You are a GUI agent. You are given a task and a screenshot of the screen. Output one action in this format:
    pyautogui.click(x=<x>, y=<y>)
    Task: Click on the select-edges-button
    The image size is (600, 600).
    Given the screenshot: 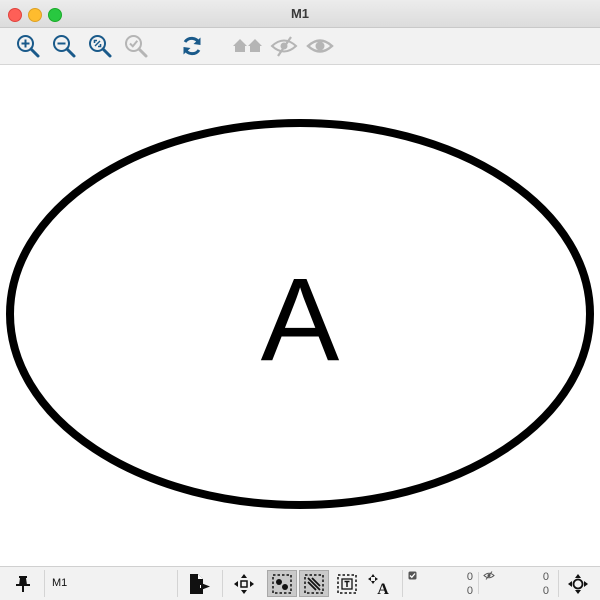 What is the action you would take?
    pyautogui.click(x=314, y=583)
    